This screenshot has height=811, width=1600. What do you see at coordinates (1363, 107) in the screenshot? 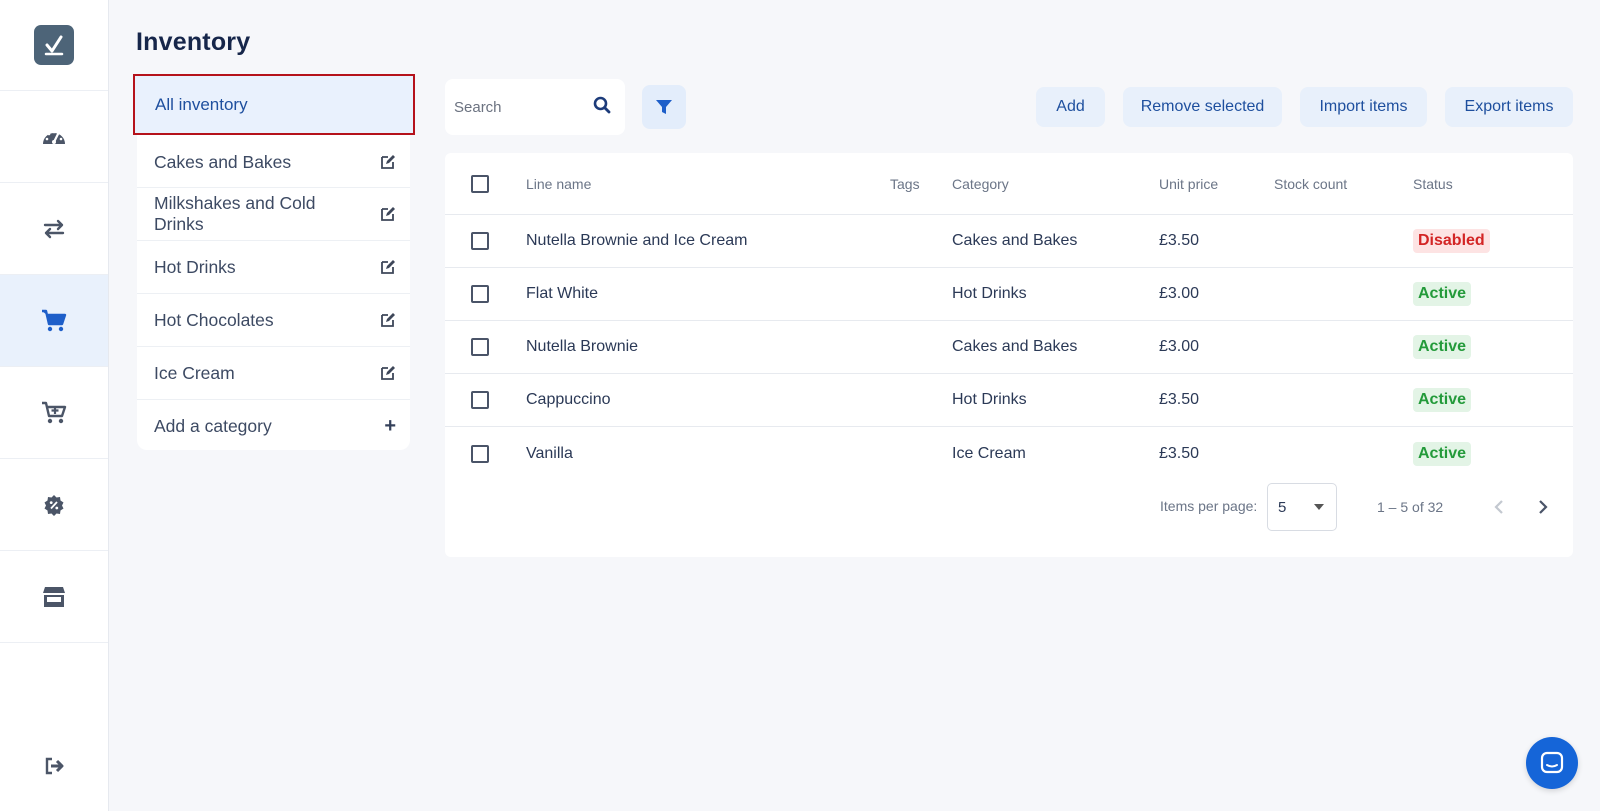
I see `import-items-button: Import items` at bounding box center [1363, 107].